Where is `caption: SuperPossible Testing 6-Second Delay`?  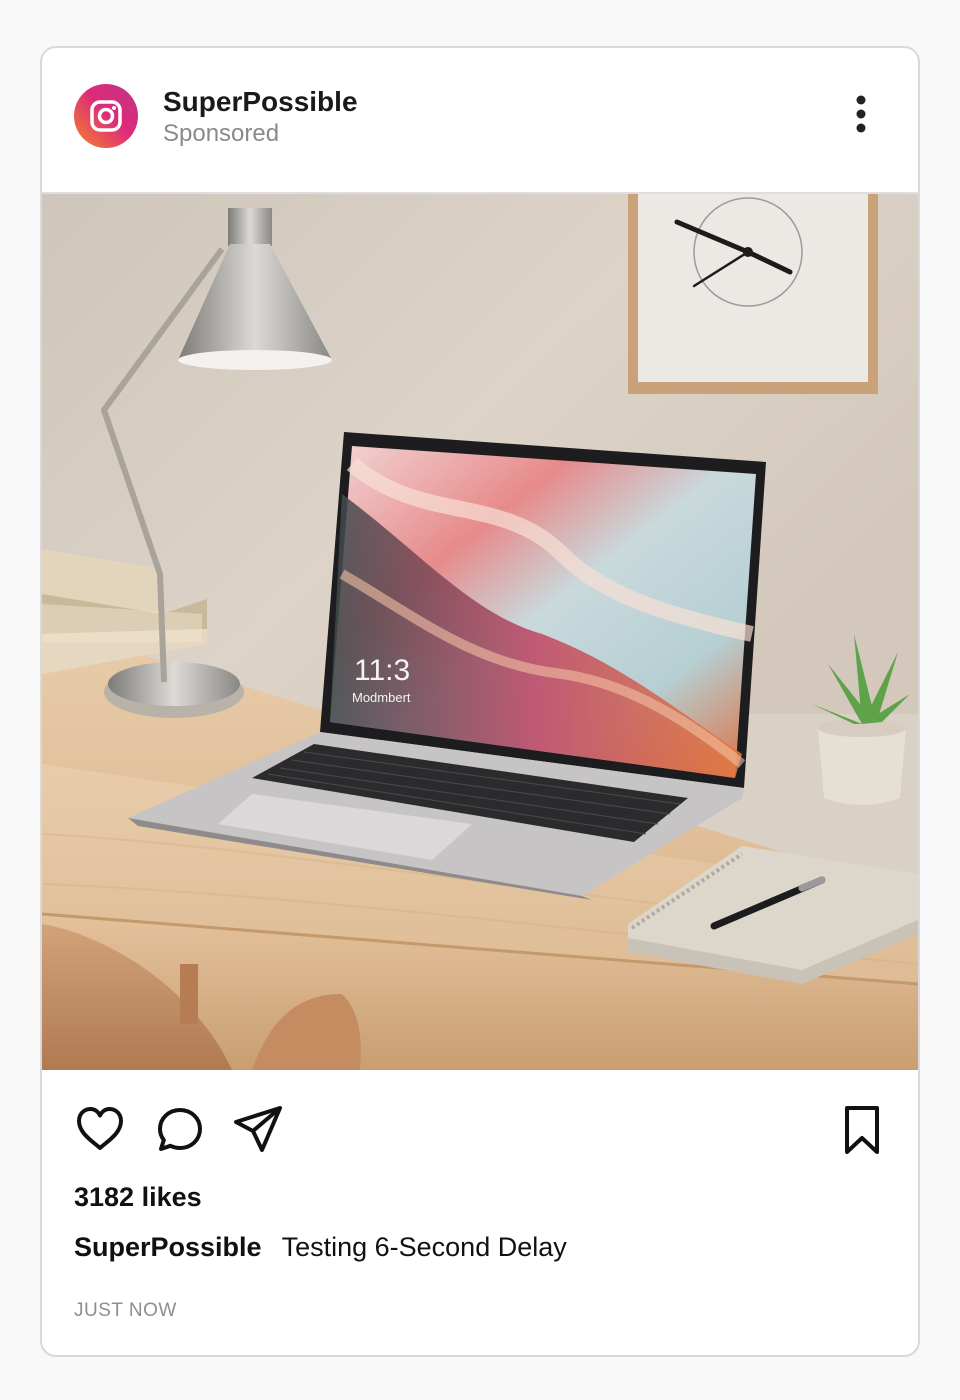 caption: SuperPossible Testing 6-Second Delay is located at coordinates (320, 1247).